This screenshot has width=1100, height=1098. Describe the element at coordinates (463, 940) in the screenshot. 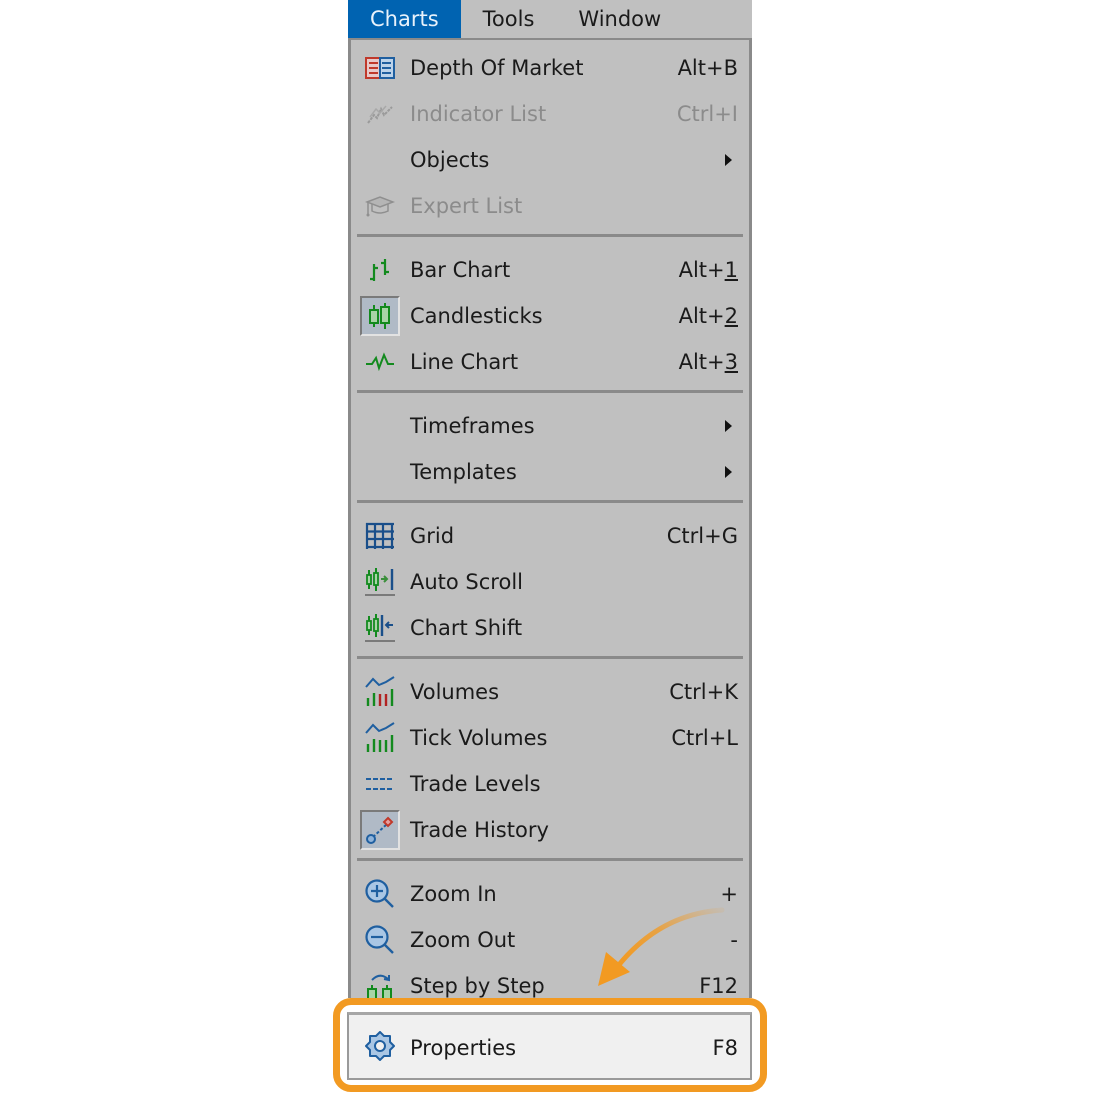

I see `menu-item-label: Zoom Out` at that location.